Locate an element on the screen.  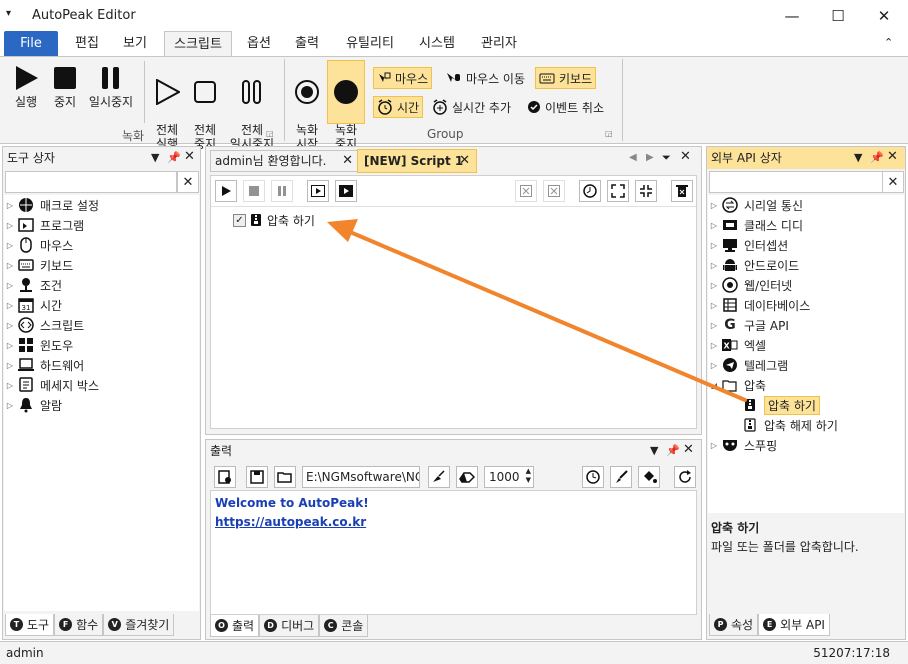
open-folder-button is located at coordinates (285, 477).